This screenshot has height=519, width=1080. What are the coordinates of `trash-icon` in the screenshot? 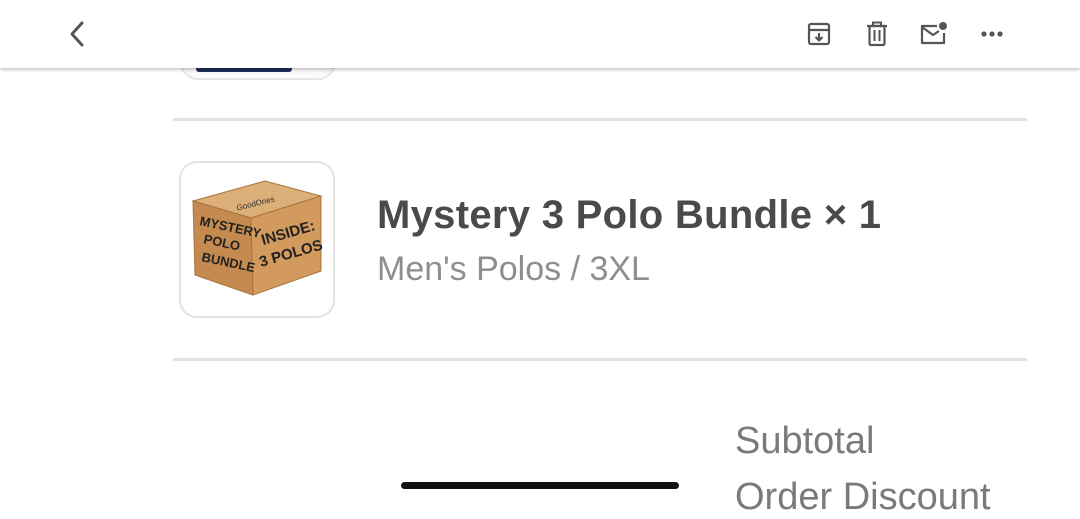 It's located at (877, 34).